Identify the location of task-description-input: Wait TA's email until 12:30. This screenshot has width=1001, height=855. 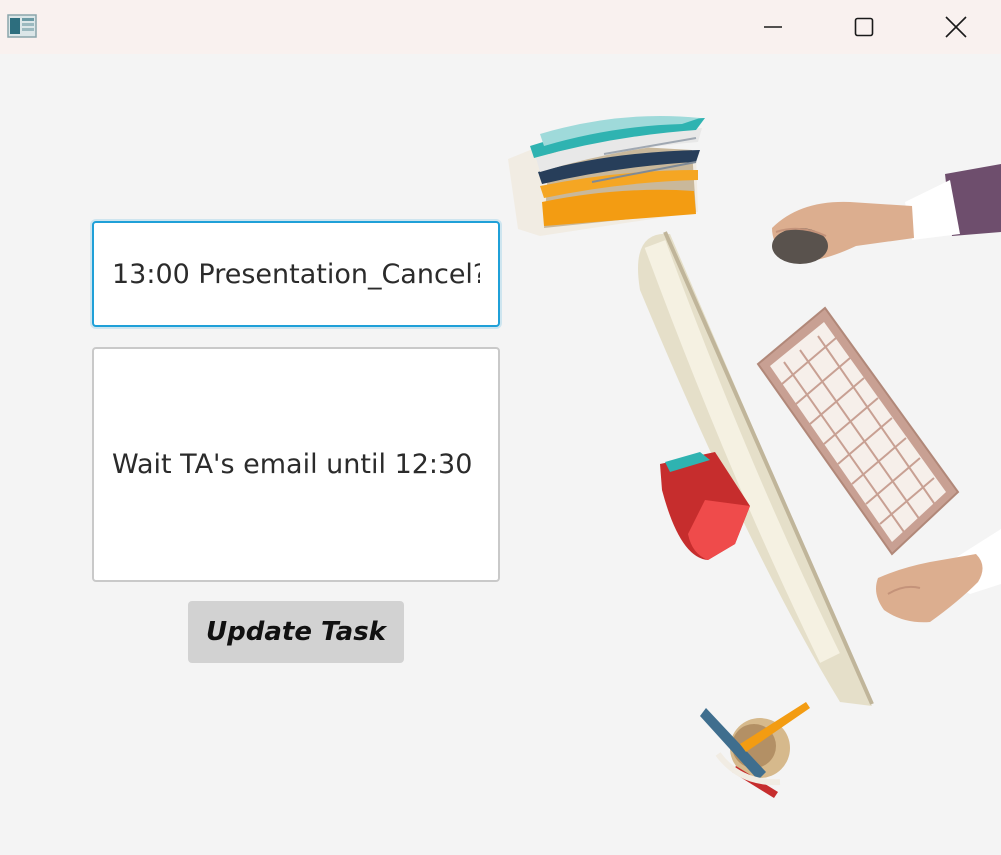
(296, 464).